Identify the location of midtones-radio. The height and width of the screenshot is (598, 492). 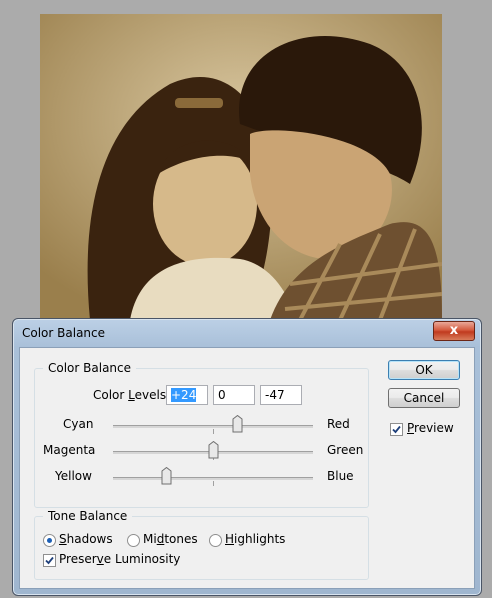
(133, 540).